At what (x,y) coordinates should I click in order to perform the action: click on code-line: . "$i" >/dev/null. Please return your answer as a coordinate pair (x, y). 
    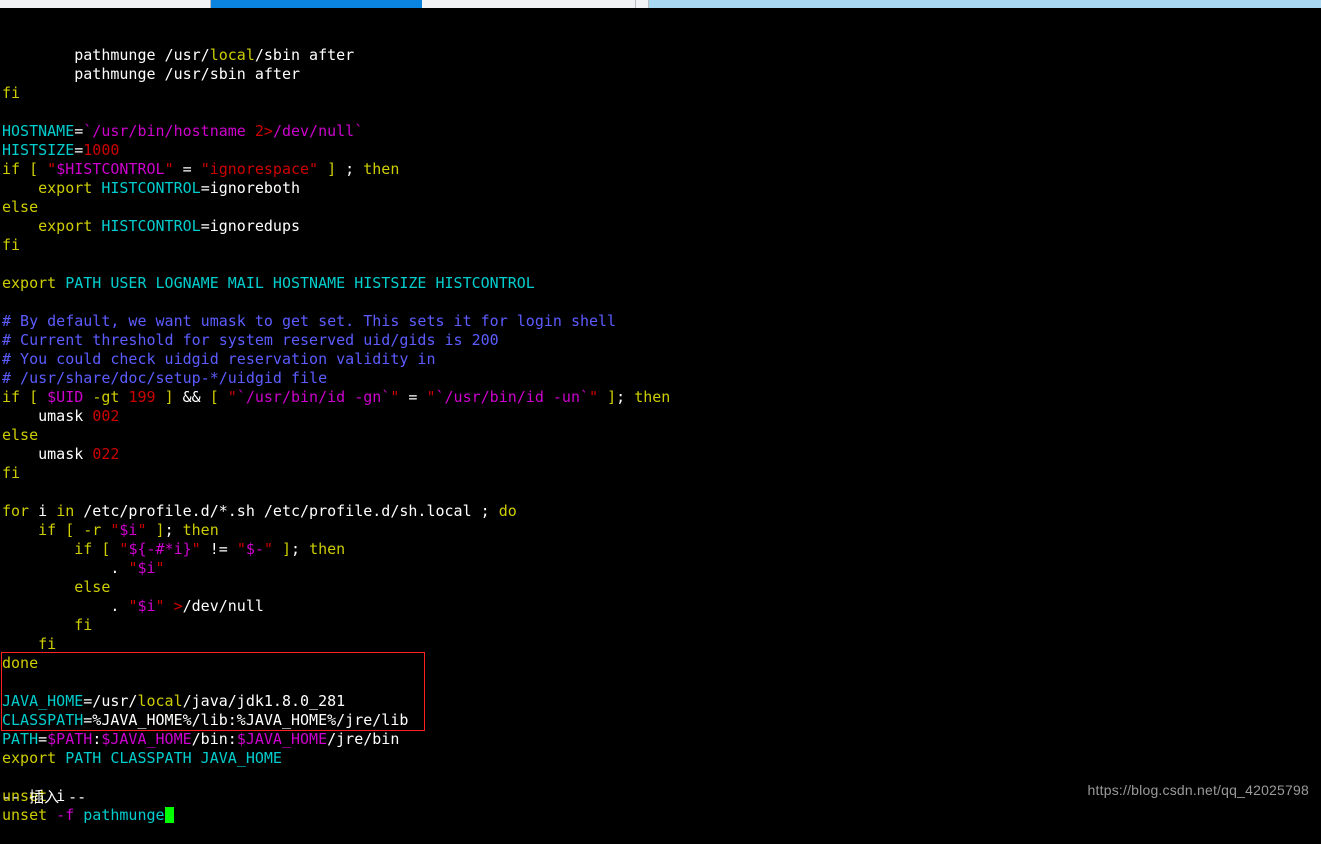
    Looking at the image, I should click on (660, 606).